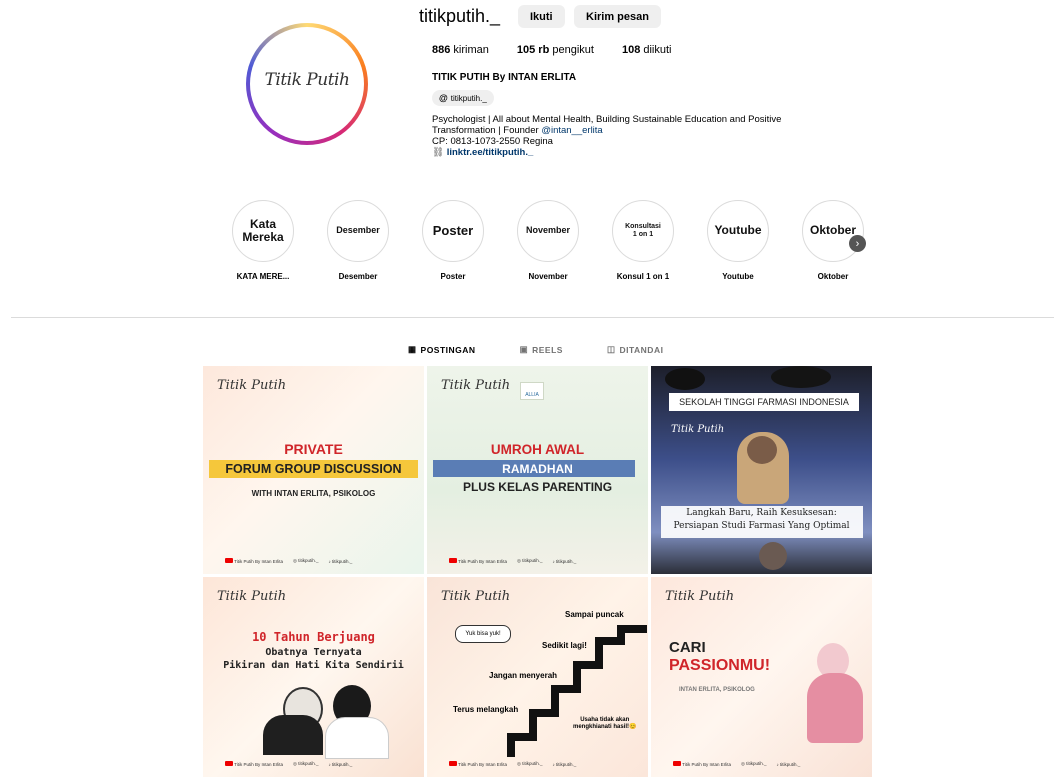 This screenshot has width=1054, height=777. What do you see at coordinates (738, 240) in the screenshot?
I see `highlight-youtube: Youtube Youtube` at bounding box center [738, 240].